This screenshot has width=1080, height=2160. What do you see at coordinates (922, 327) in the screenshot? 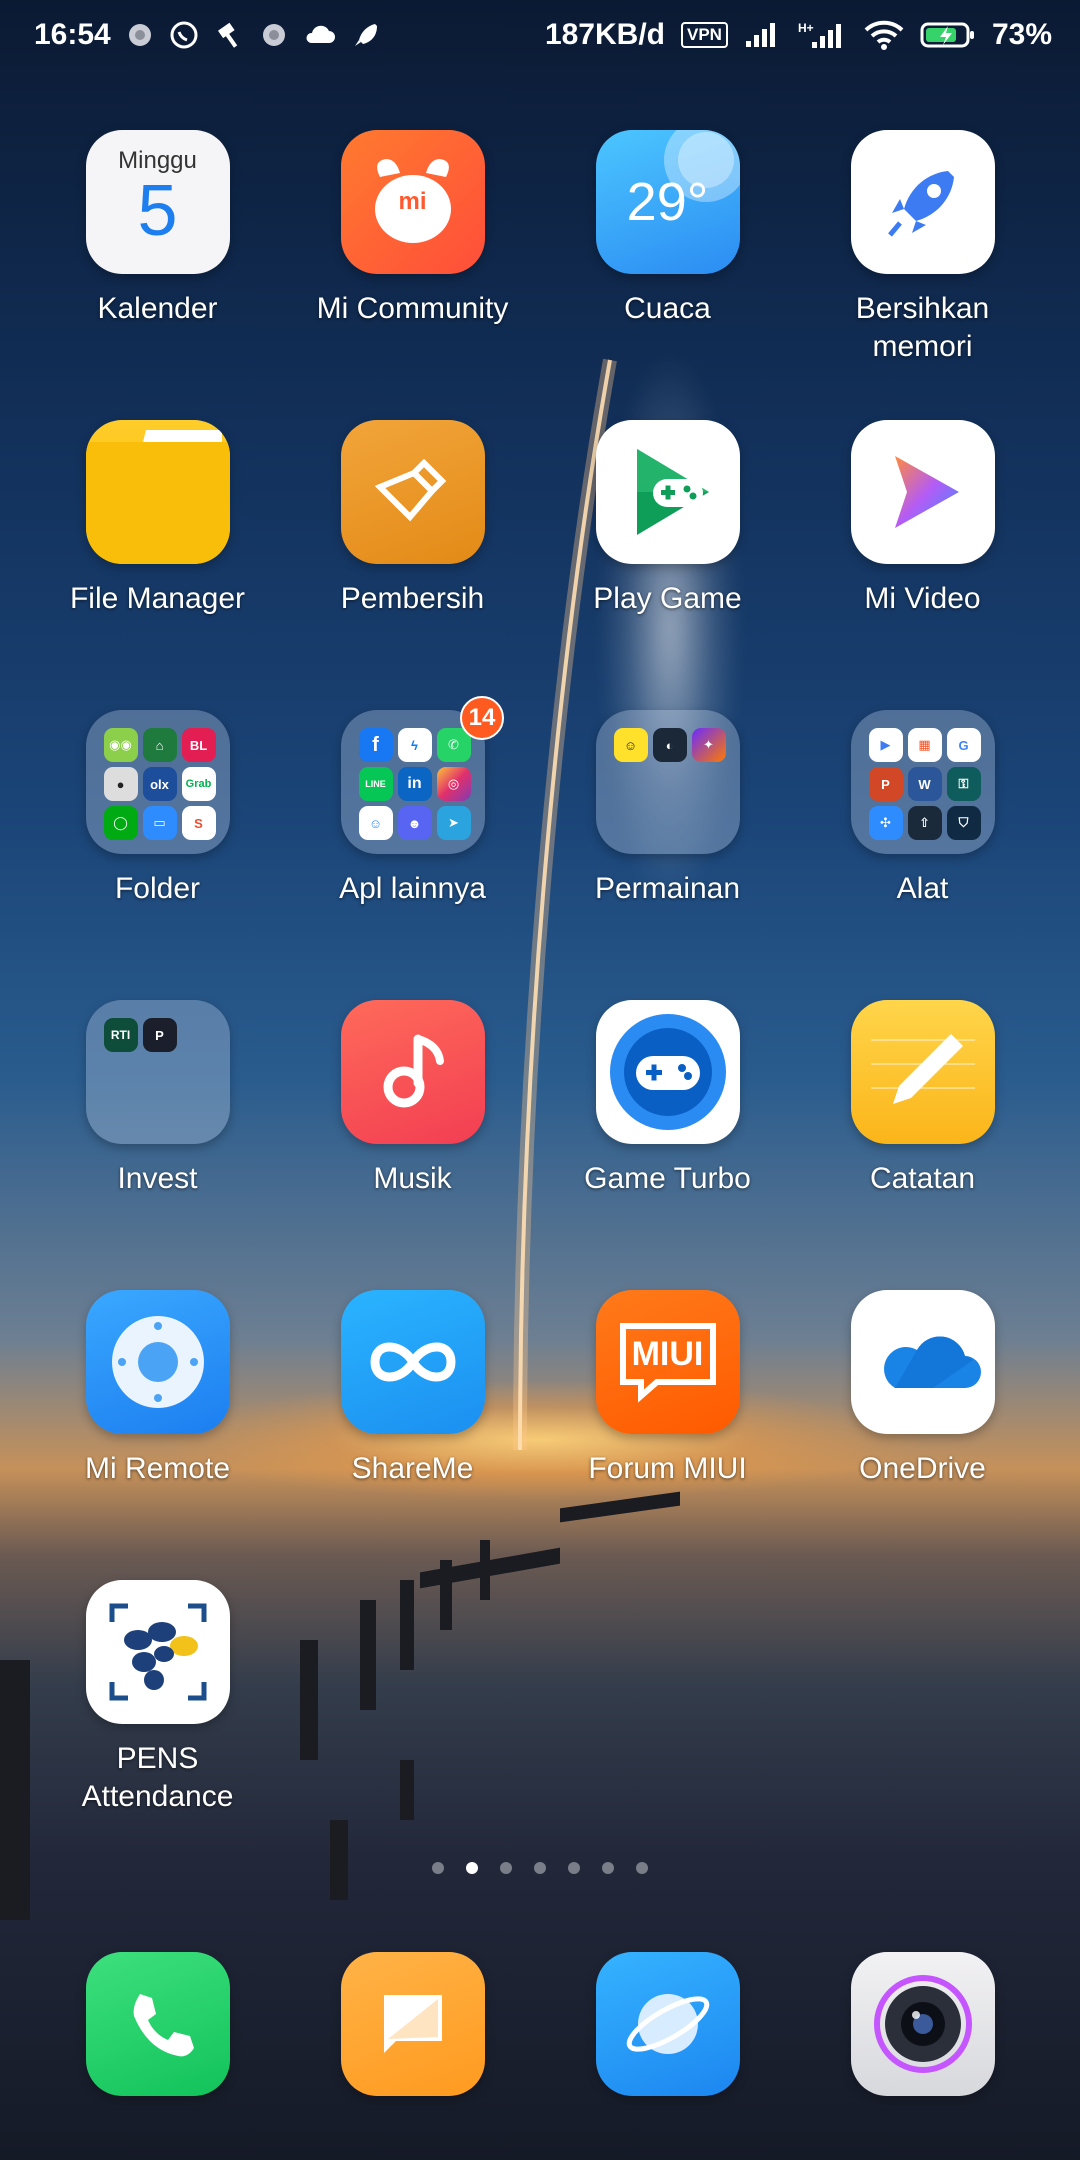
I see `app-label: Bersihkan memori` at bounding box center [922, 327].